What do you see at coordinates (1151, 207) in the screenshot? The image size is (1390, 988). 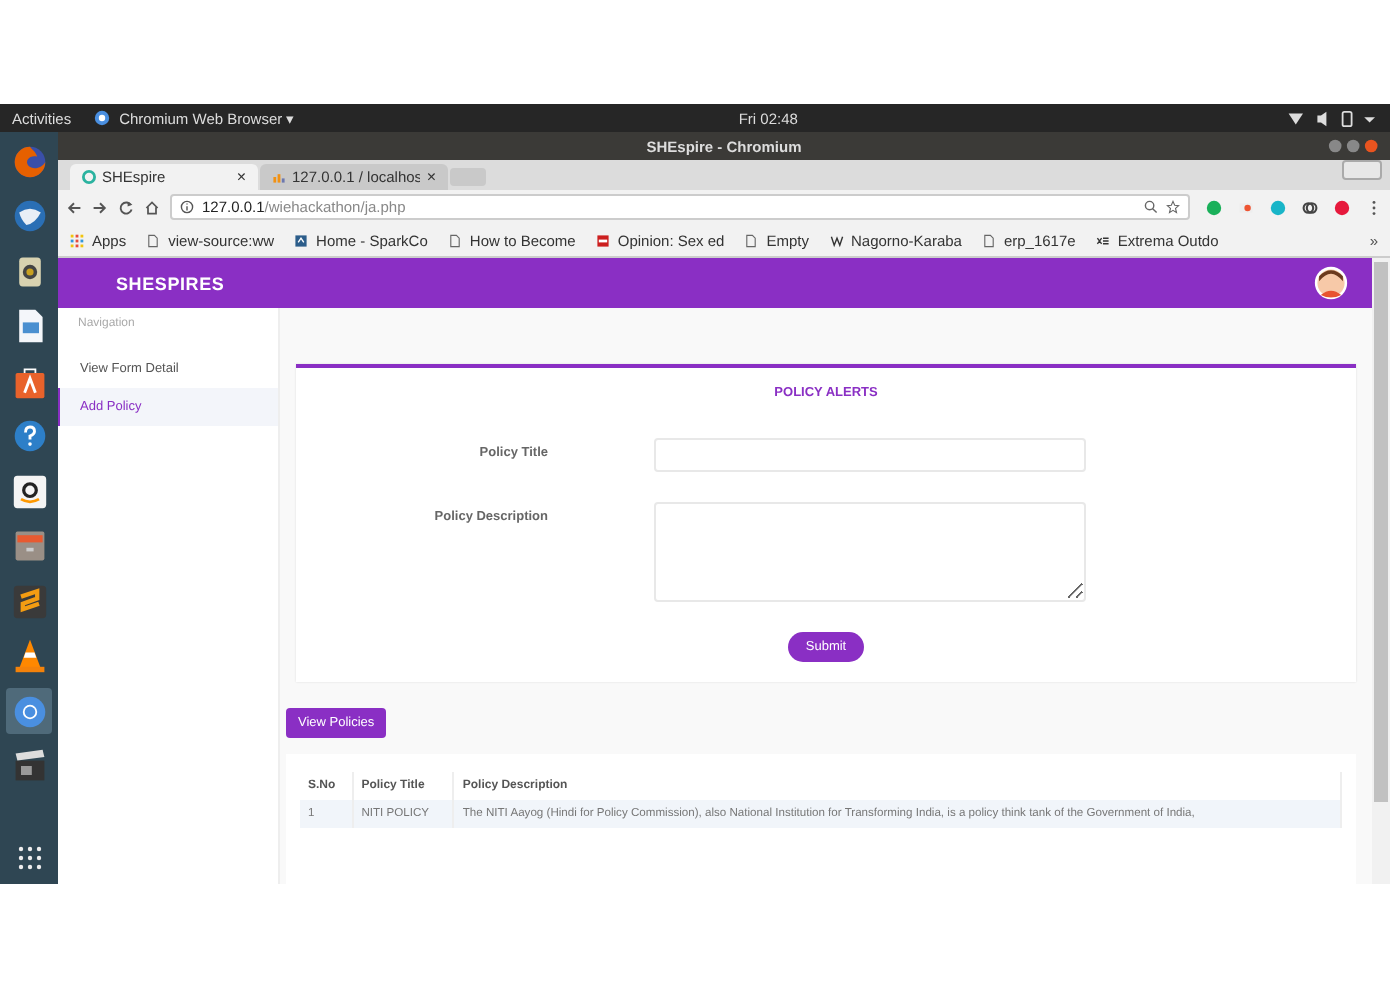 I see `zoom-icon` at bounding box center [1151, 207].